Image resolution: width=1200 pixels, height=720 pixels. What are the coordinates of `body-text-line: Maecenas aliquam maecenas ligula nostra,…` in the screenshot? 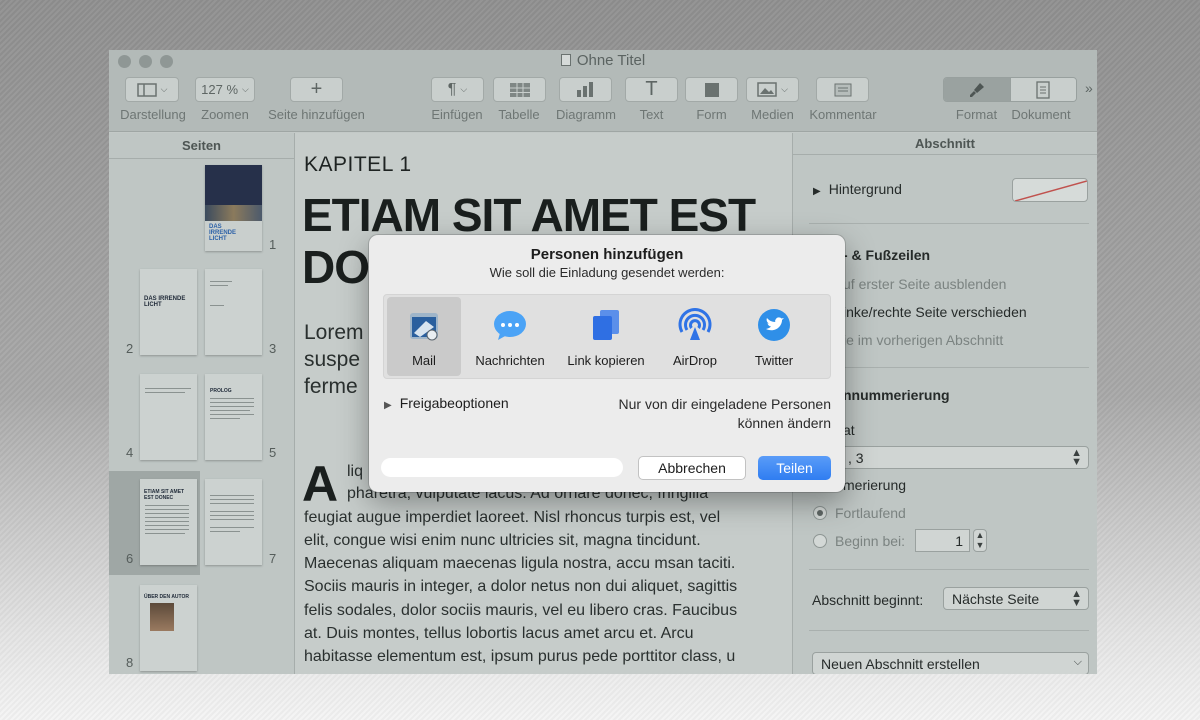 It's located at (520, 563).